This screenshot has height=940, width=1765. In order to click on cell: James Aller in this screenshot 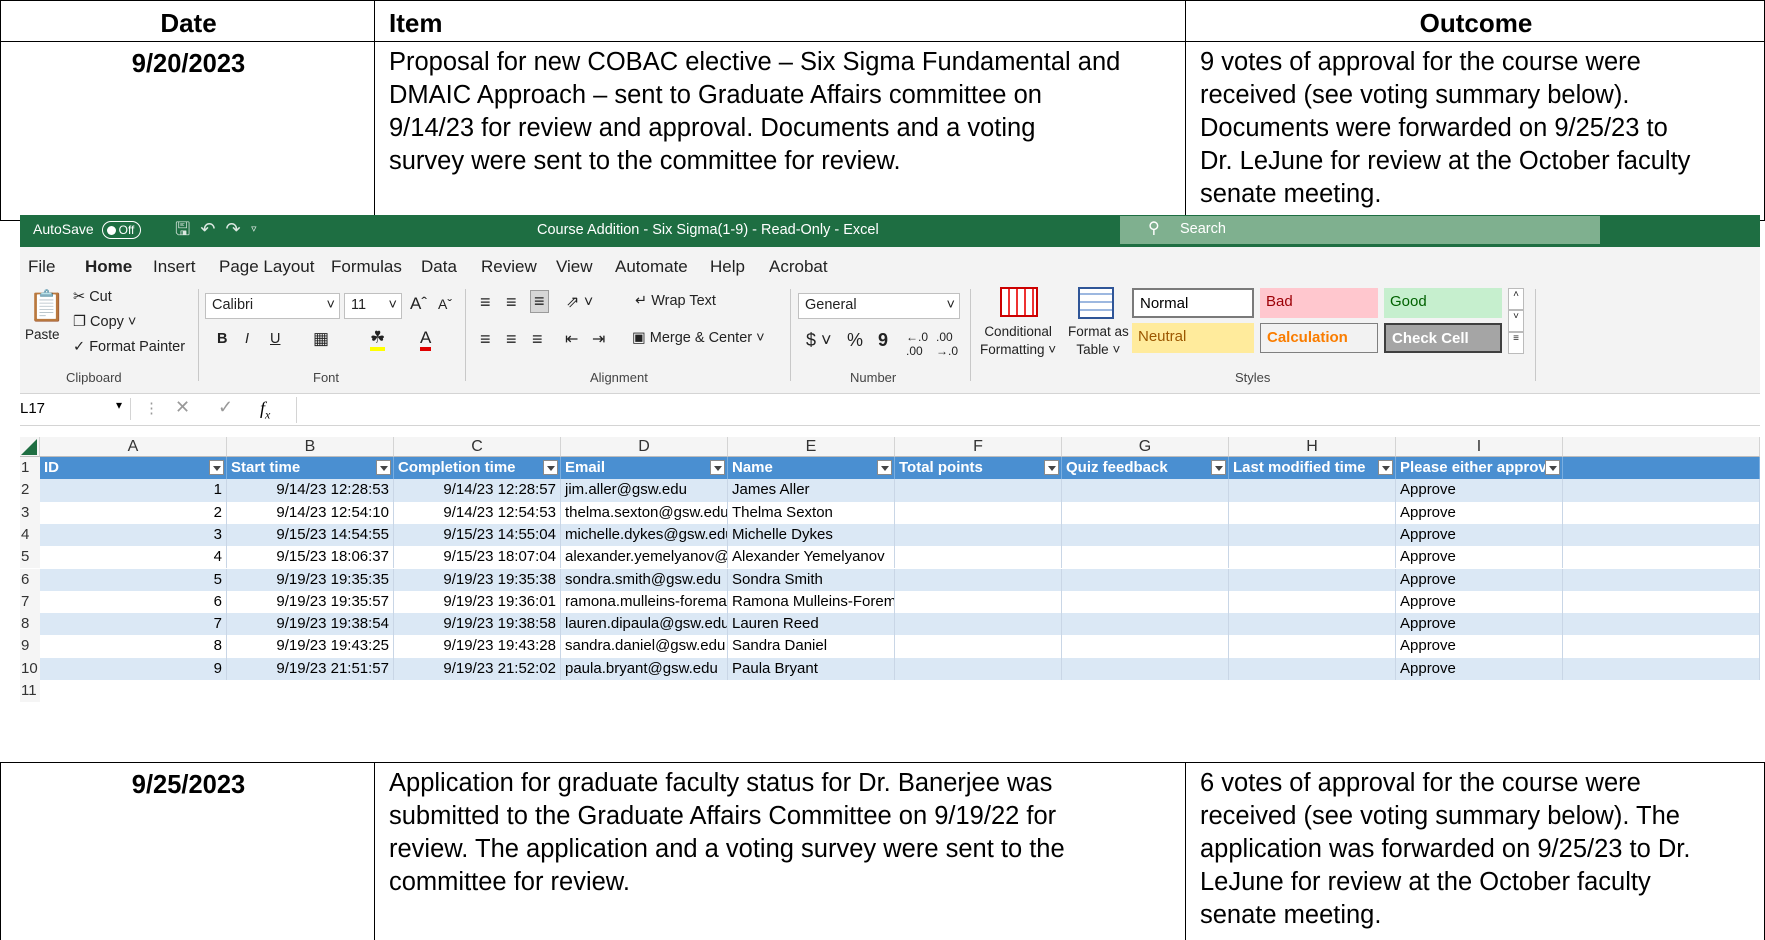, I will do `click(811, 490)`.